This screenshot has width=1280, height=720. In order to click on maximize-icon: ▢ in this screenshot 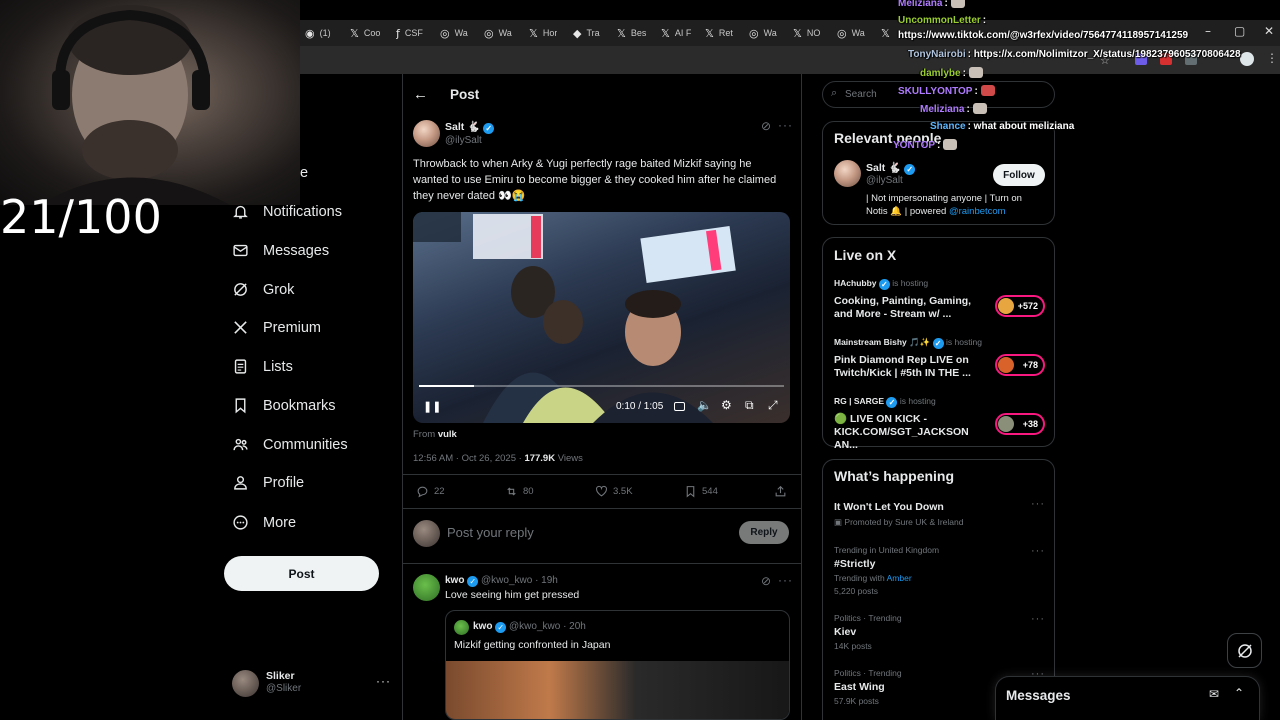, I will do `click(1239, 31)`.